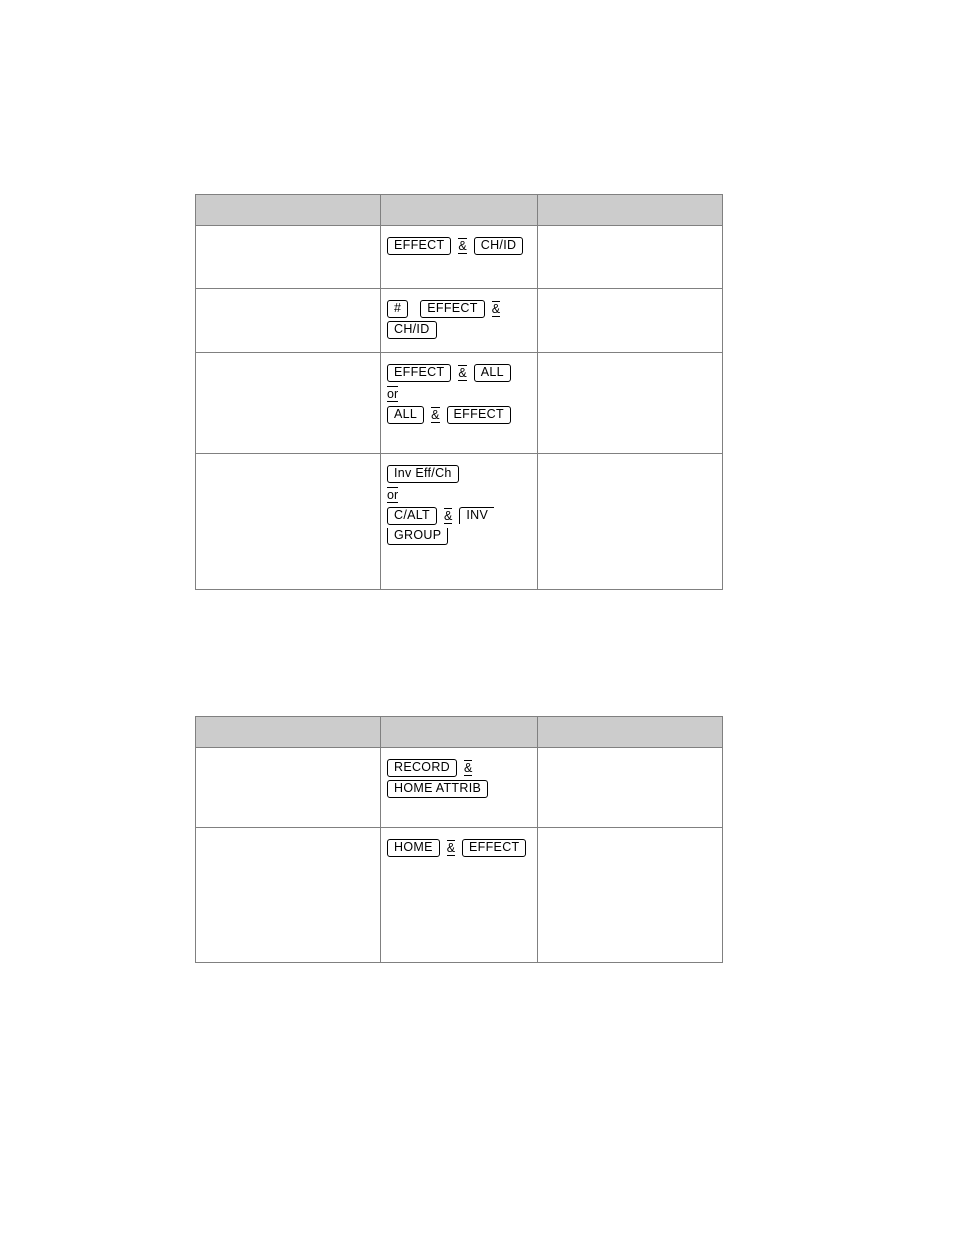 The image size is (954, 1235). I want to click on table-1-row-3-cell-b: Inv Eff/Ch or C/ALT & INV GROUP, so click(459, 521).